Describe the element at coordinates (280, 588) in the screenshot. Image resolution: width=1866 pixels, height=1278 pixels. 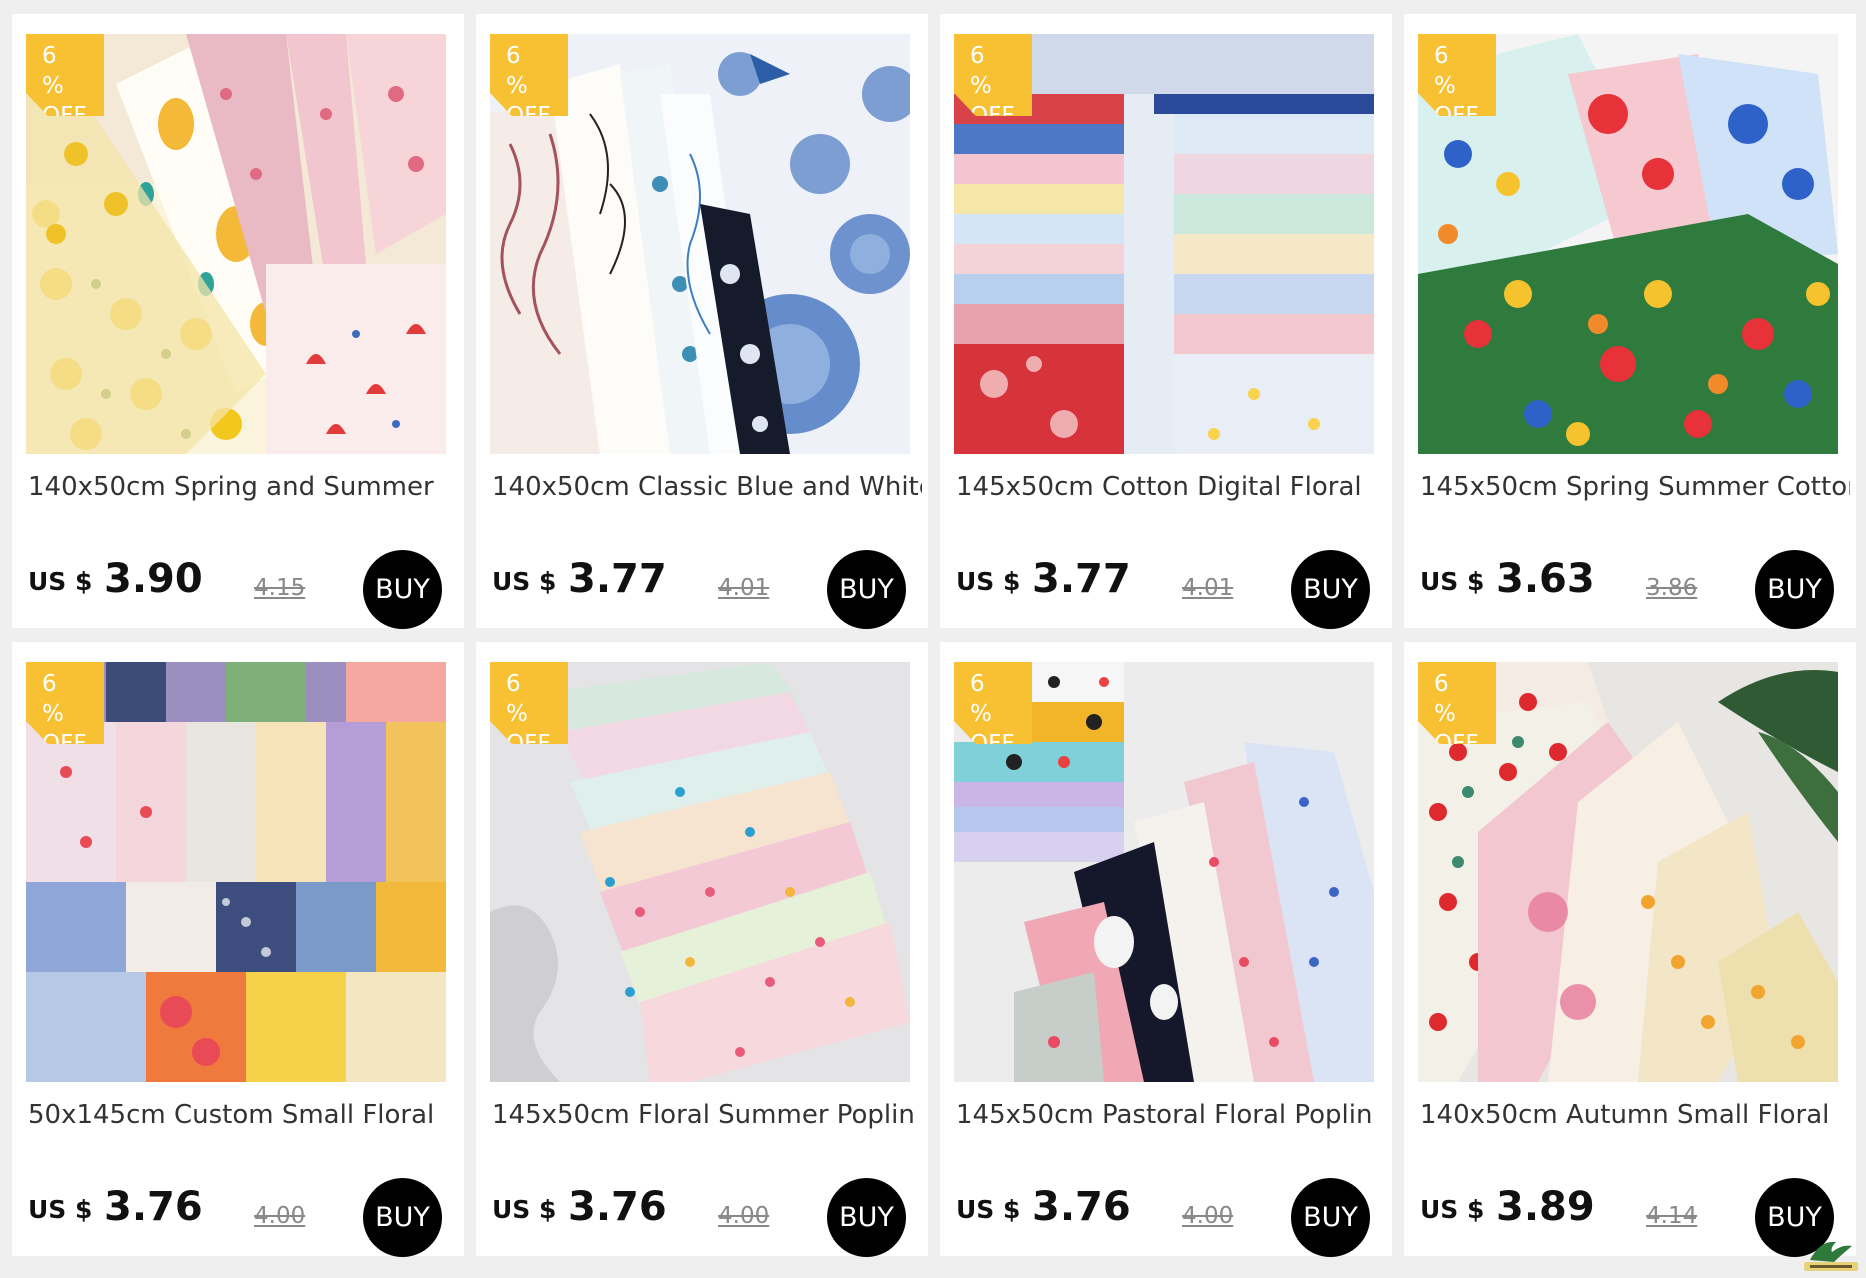
I see `original-price: 4.15` at that location.